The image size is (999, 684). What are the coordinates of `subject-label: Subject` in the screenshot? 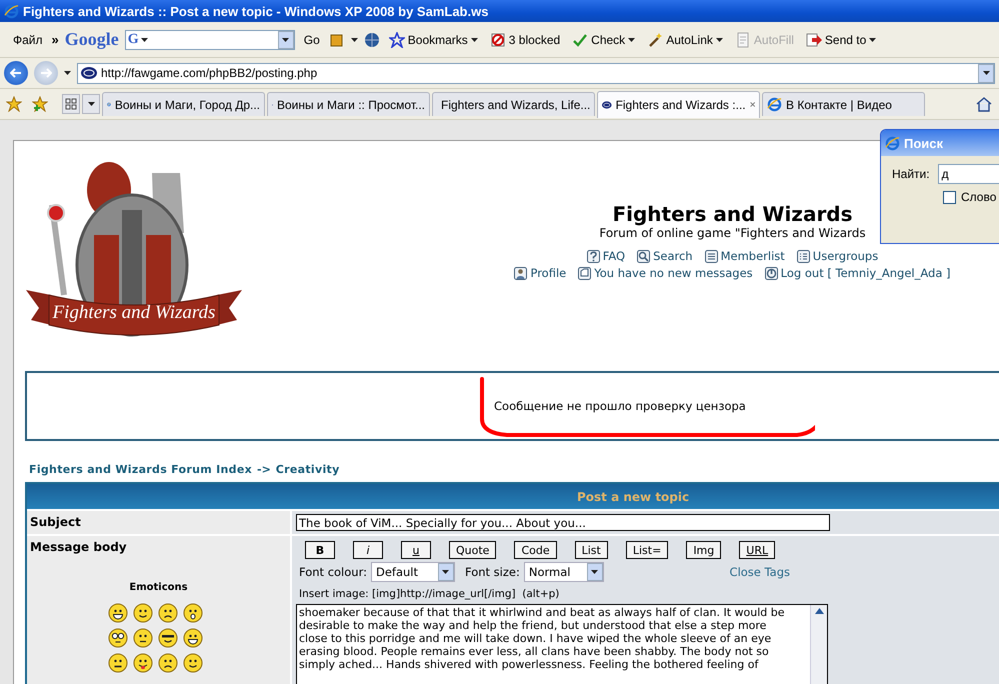 It's located at (56, 522).